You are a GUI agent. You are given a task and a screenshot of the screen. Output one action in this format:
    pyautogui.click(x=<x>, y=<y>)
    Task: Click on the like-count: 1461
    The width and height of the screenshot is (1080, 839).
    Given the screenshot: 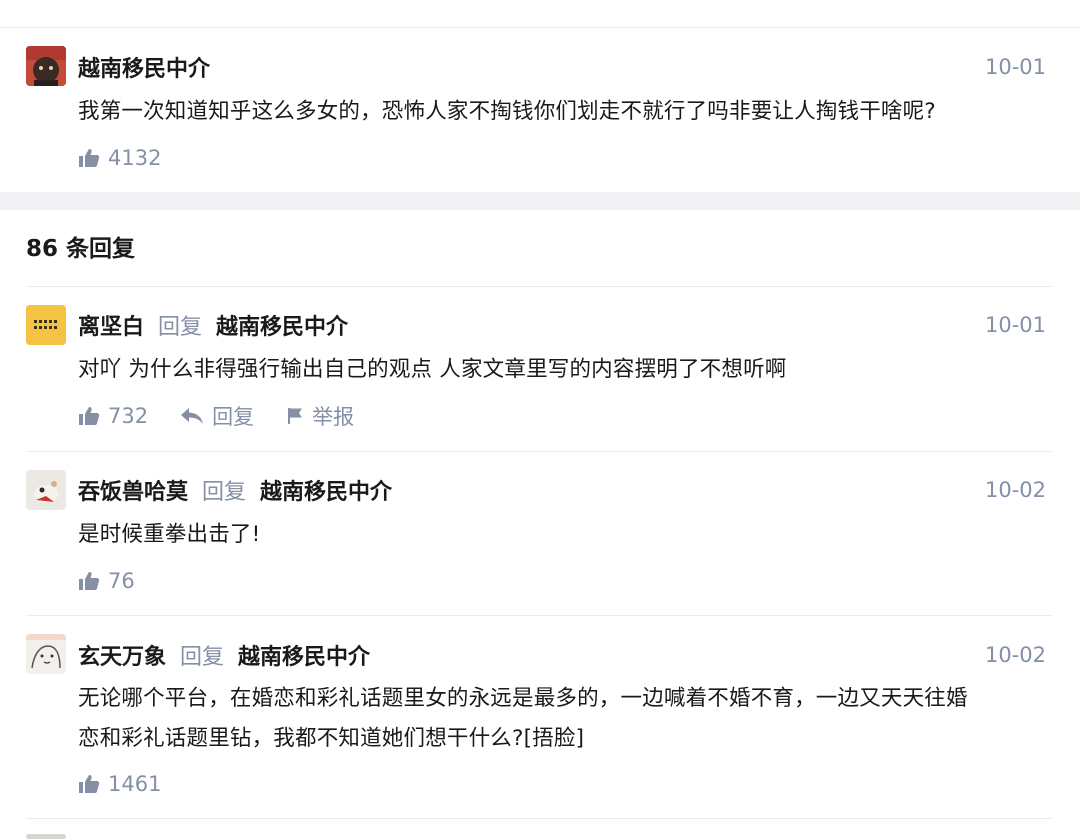 What is the action you would take?
    pyautogui.click(x=135, y=784)
    